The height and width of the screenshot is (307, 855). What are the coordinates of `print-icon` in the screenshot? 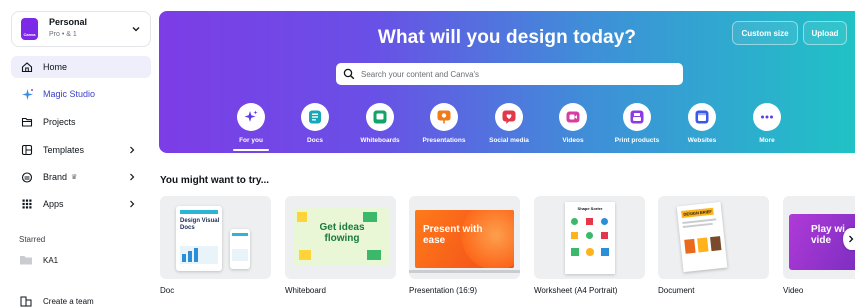 It's located at (637, 117).